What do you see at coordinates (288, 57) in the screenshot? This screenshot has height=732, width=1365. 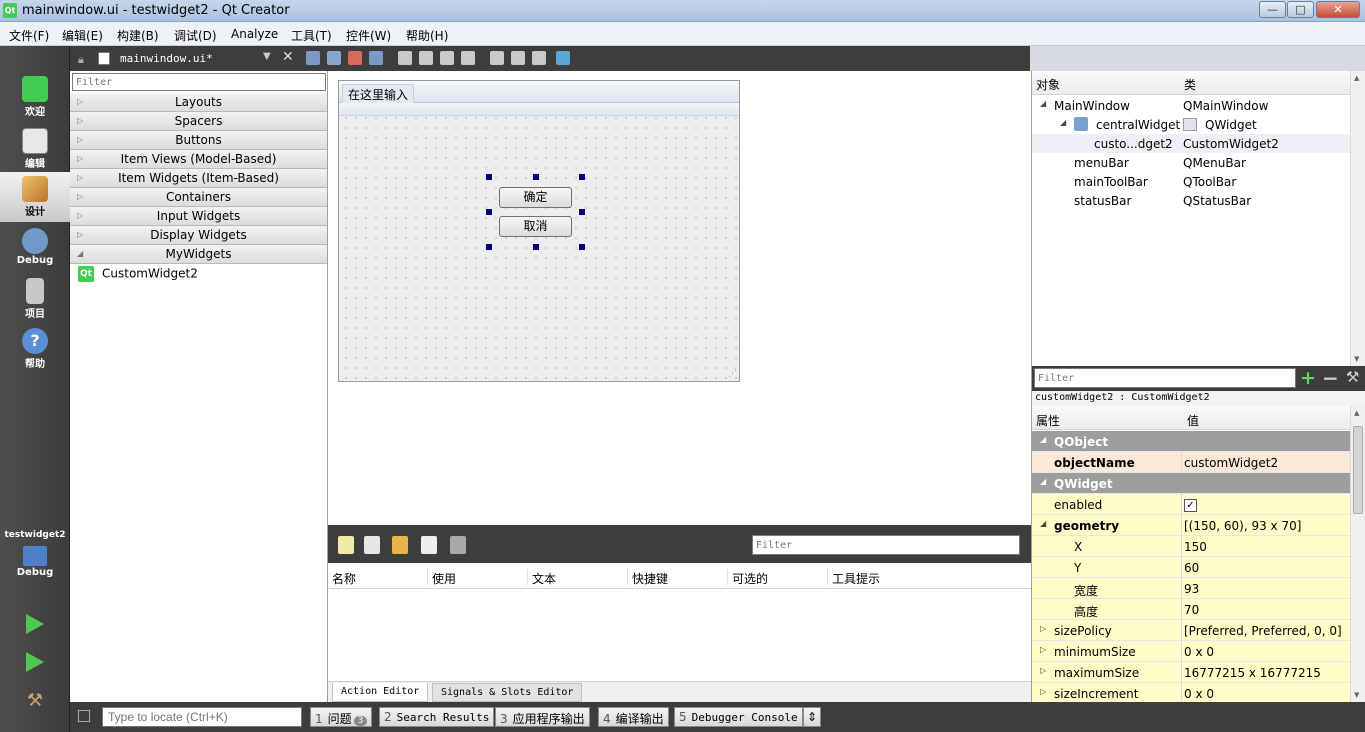 I see `close-document-icon: ✕` at bounding box center [288, 57].